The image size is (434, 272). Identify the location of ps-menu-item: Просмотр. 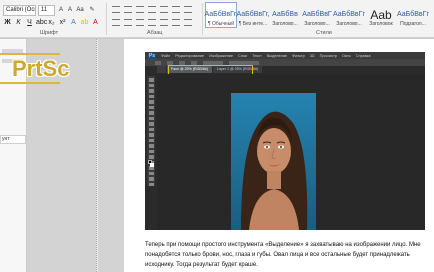
(328, 55).